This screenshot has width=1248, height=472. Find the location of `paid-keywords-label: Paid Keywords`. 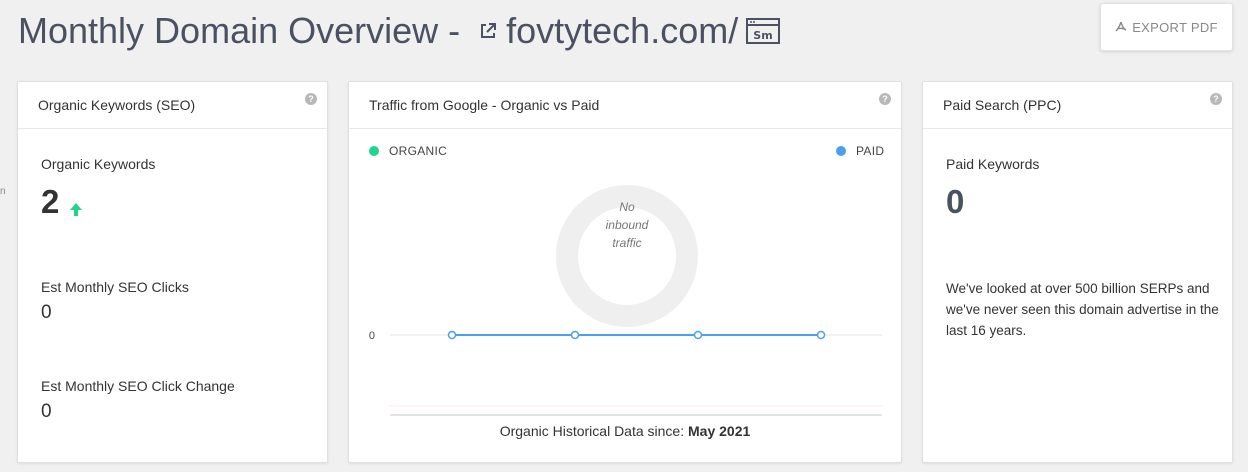

paid-keywords-label: Paid Keywords is located at coordinates (993, 164).